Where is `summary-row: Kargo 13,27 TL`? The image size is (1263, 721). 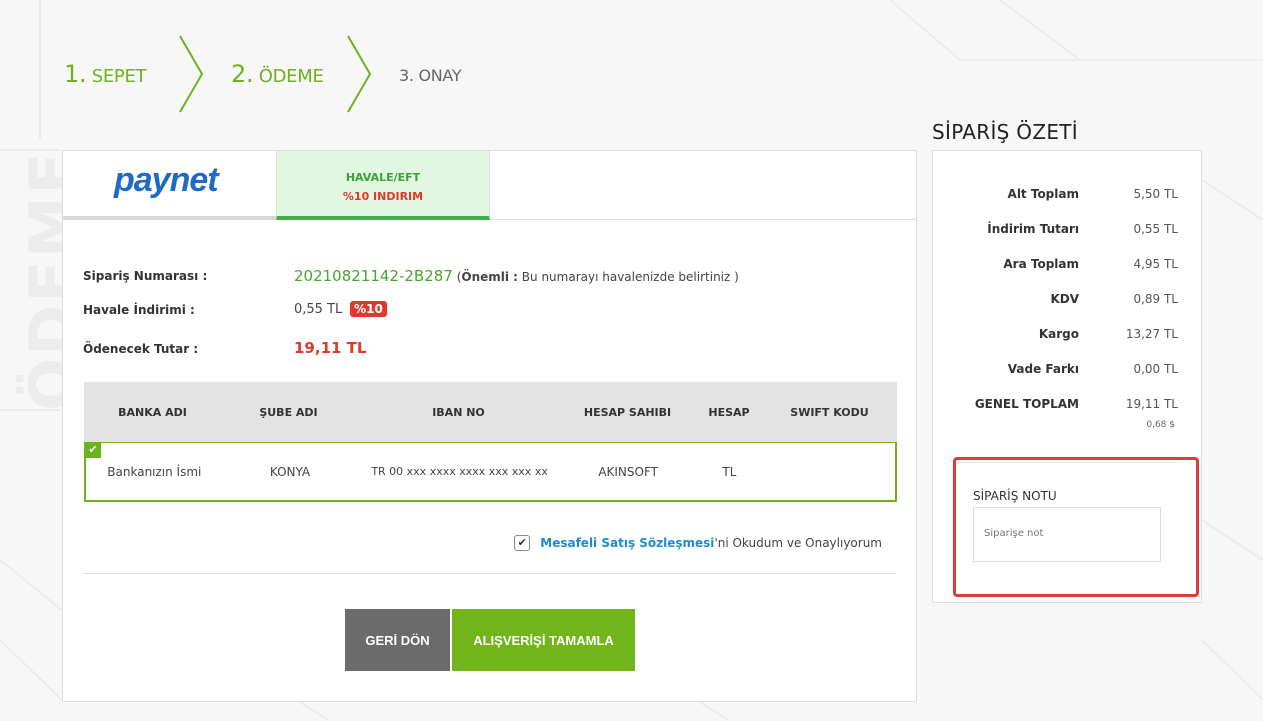
summary-row: Kargo 13,27 TL is located at coordinates (1068, 337).